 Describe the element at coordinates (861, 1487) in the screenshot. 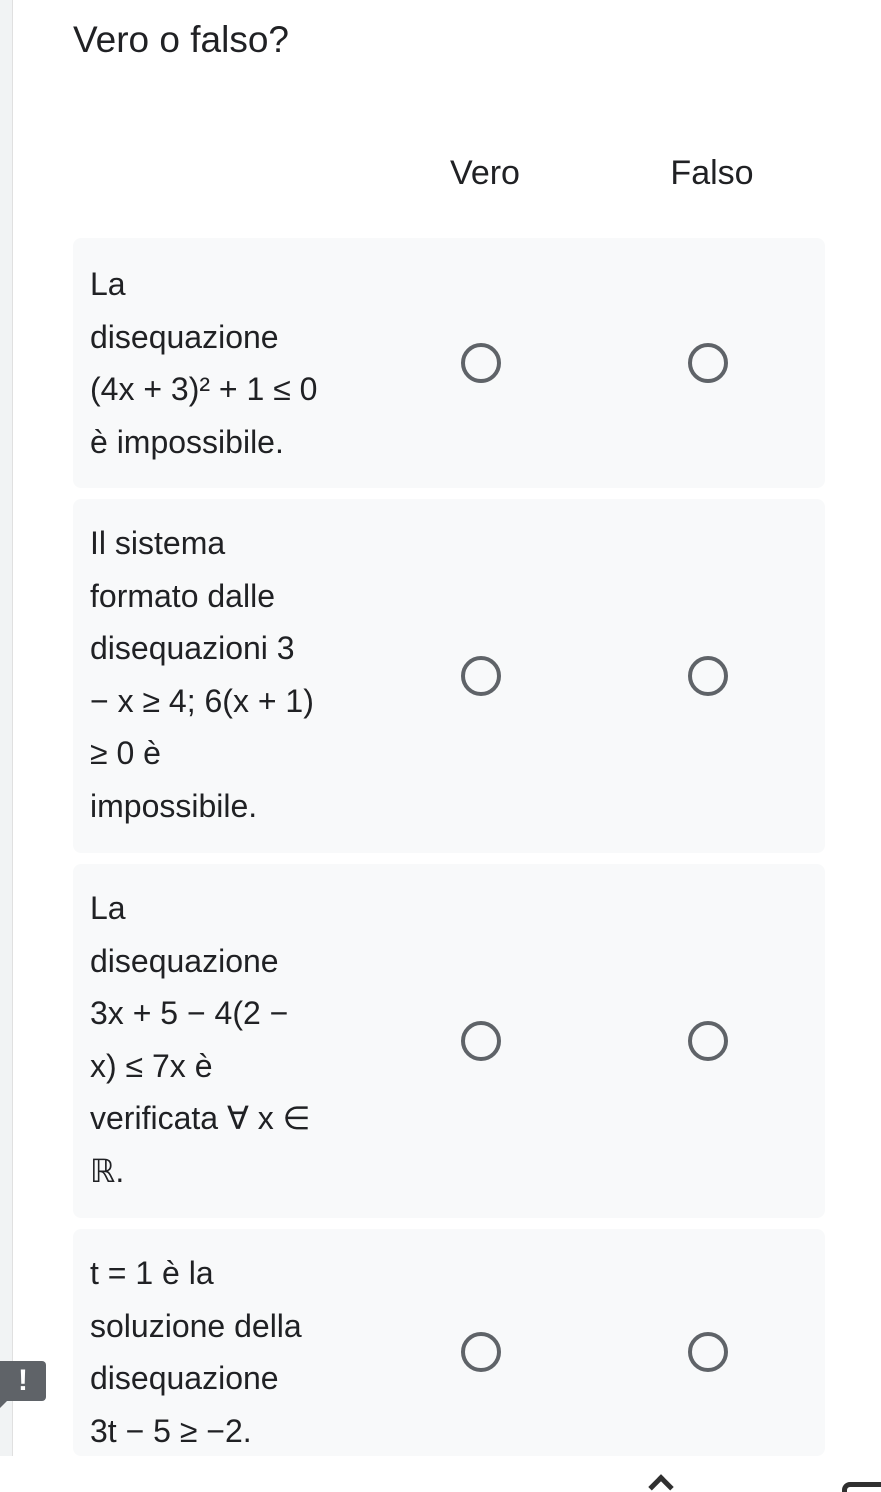

I see `back-nav-icon` at that location.